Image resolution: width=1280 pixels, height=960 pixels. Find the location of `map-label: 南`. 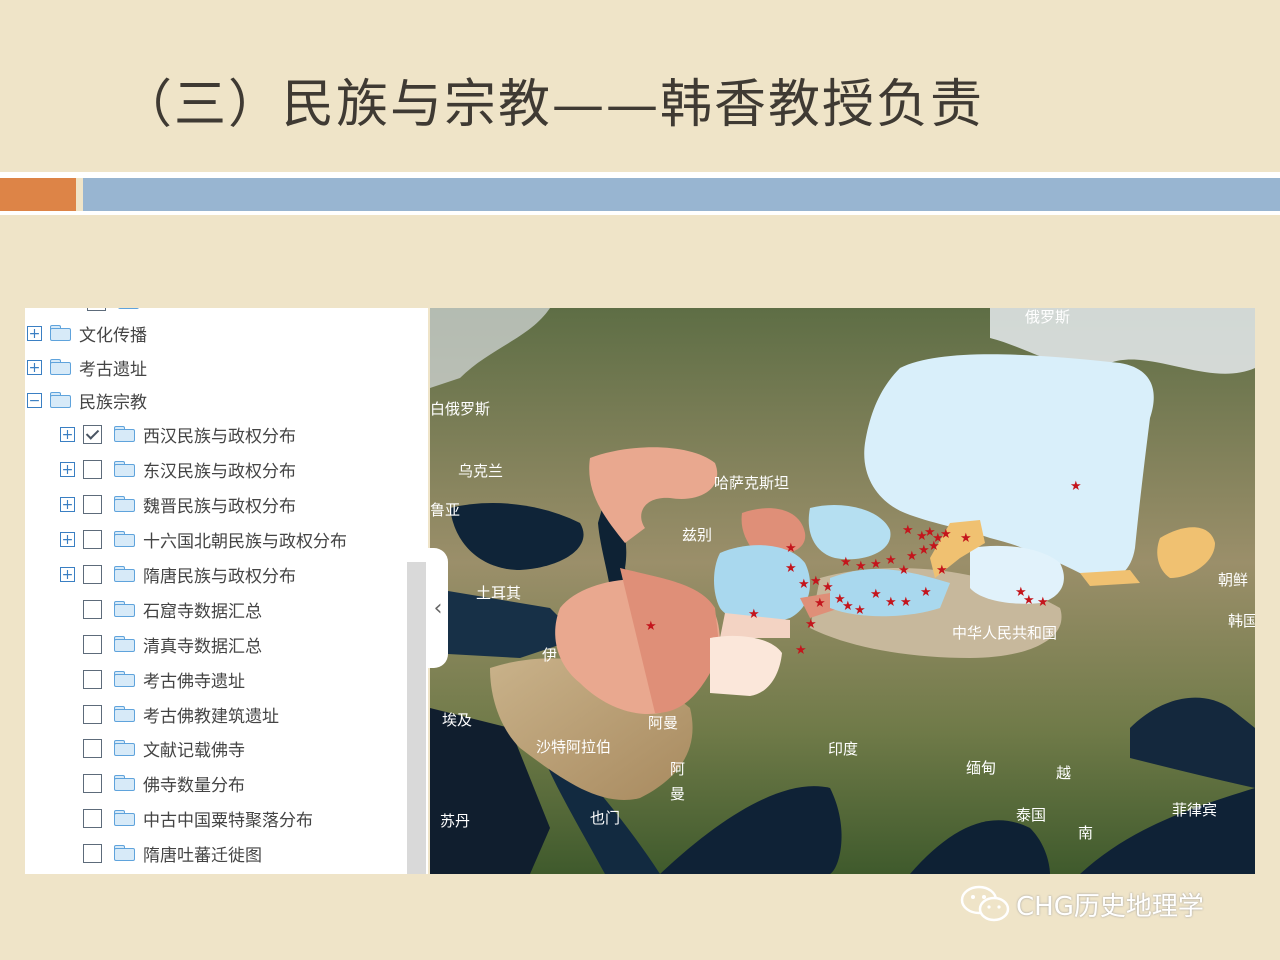

map-label: 南 is located at coordinates (1085, 833).